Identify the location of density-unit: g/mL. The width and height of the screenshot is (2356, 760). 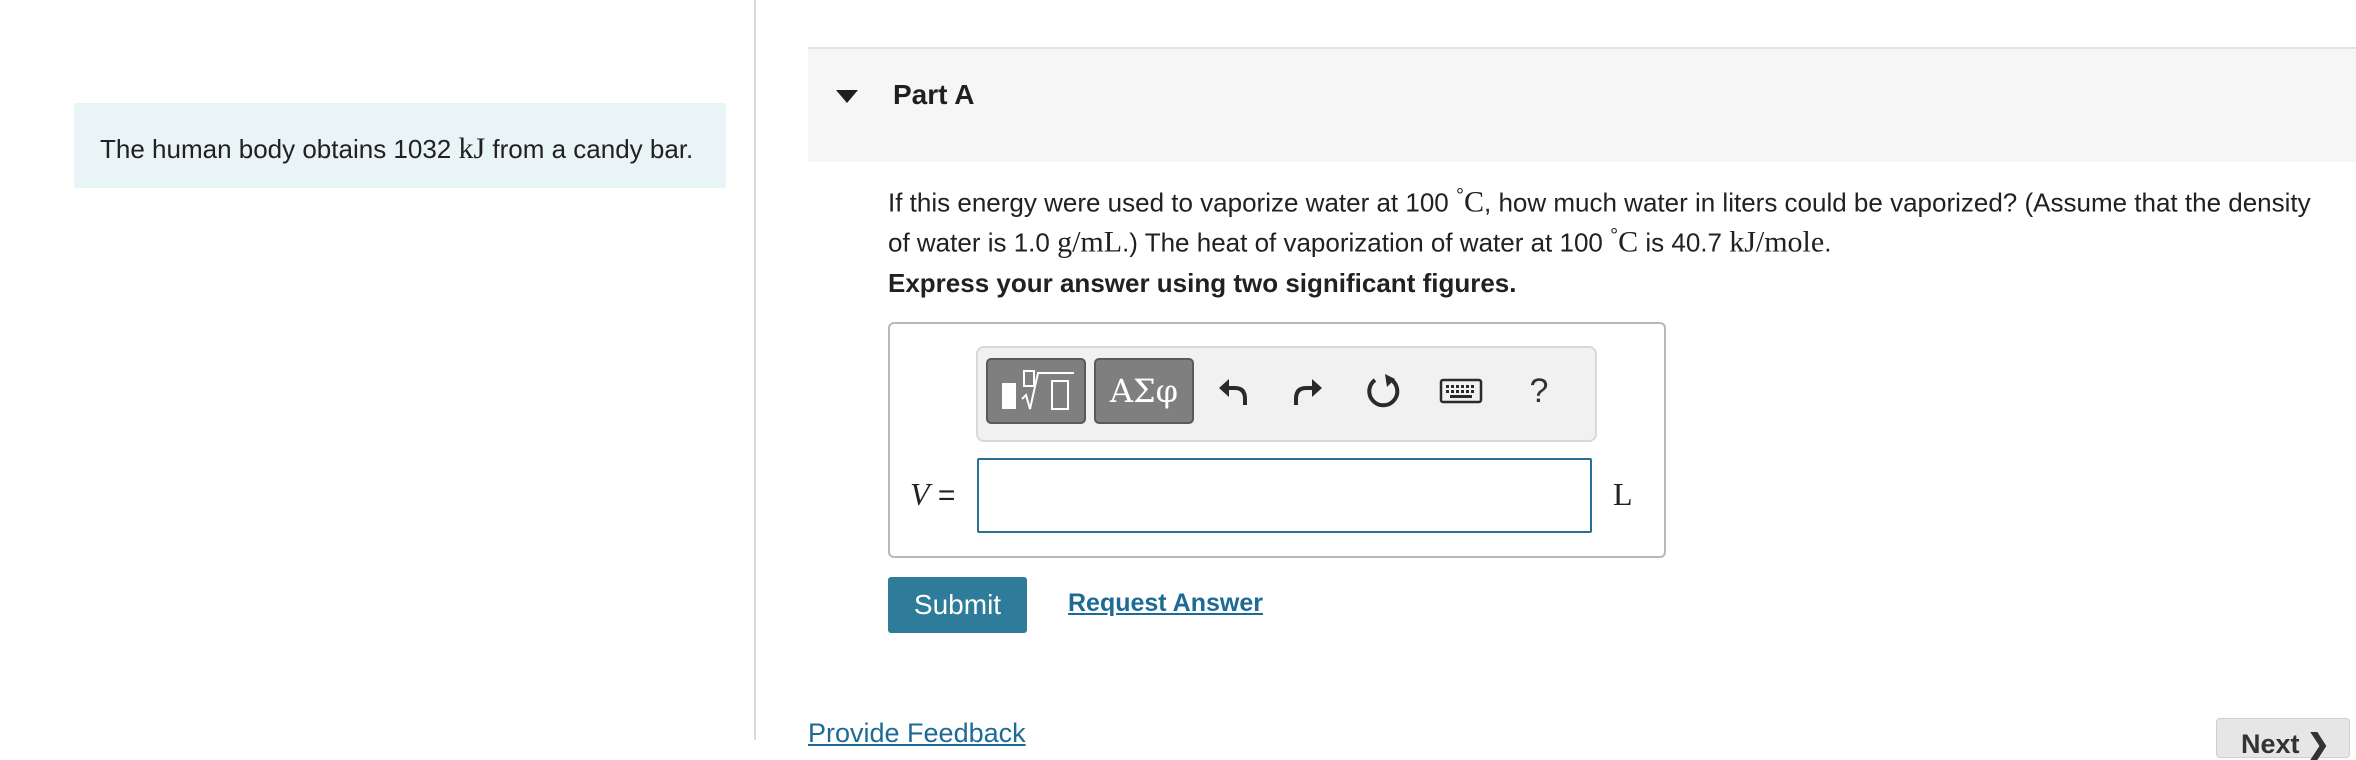
(1090, 242).